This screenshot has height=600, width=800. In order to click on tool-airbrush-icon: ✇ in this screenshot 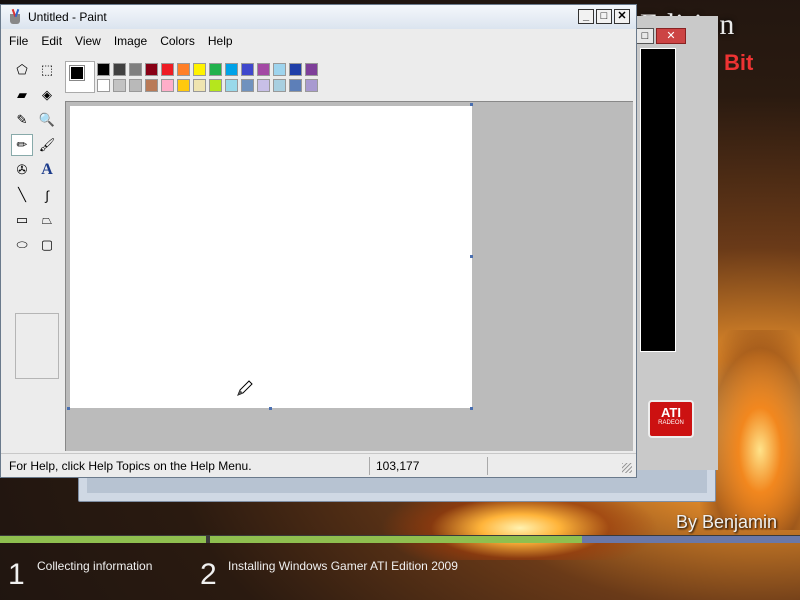, I will do `click(22, 170)`.